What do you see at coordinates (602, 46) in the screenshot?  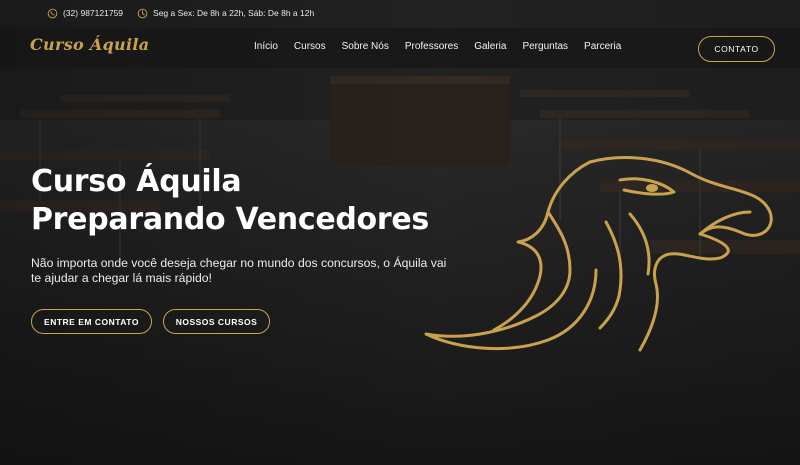 I see `nav-parceria: Parceria` at bounding box center [602, 46].